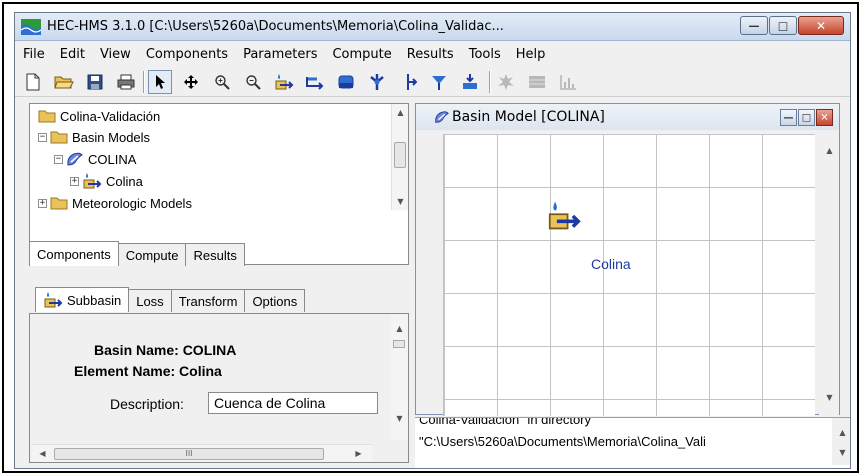  What do you see at coordinates (222, 82) in the screenshot?
I see `zoom-in-icon` at bounding box center [222, 82].